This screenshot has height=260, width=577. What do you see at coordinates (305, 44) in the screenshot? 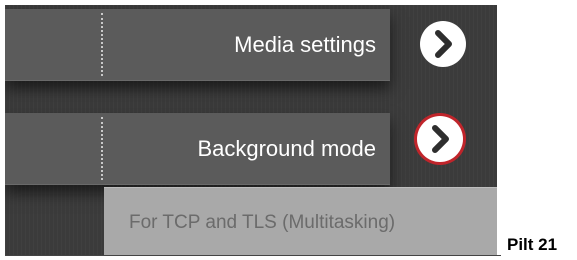
I see `media-settings-label: Media settings` at bounding box center [305, 44].